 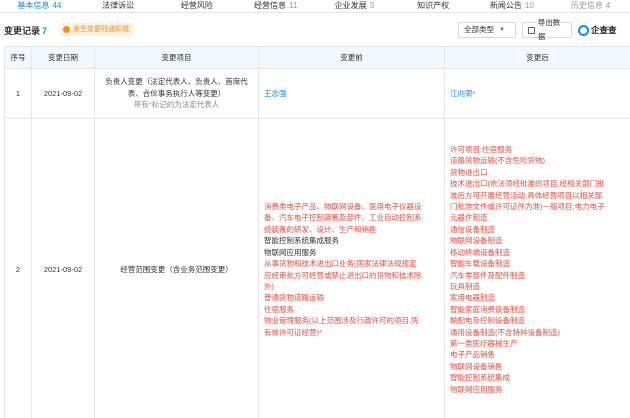 What do you see at coordinates (480, 378) in the screenshot?
I see `after-scope-line: 智能控制系统集成` at bounding box center [480, 378].